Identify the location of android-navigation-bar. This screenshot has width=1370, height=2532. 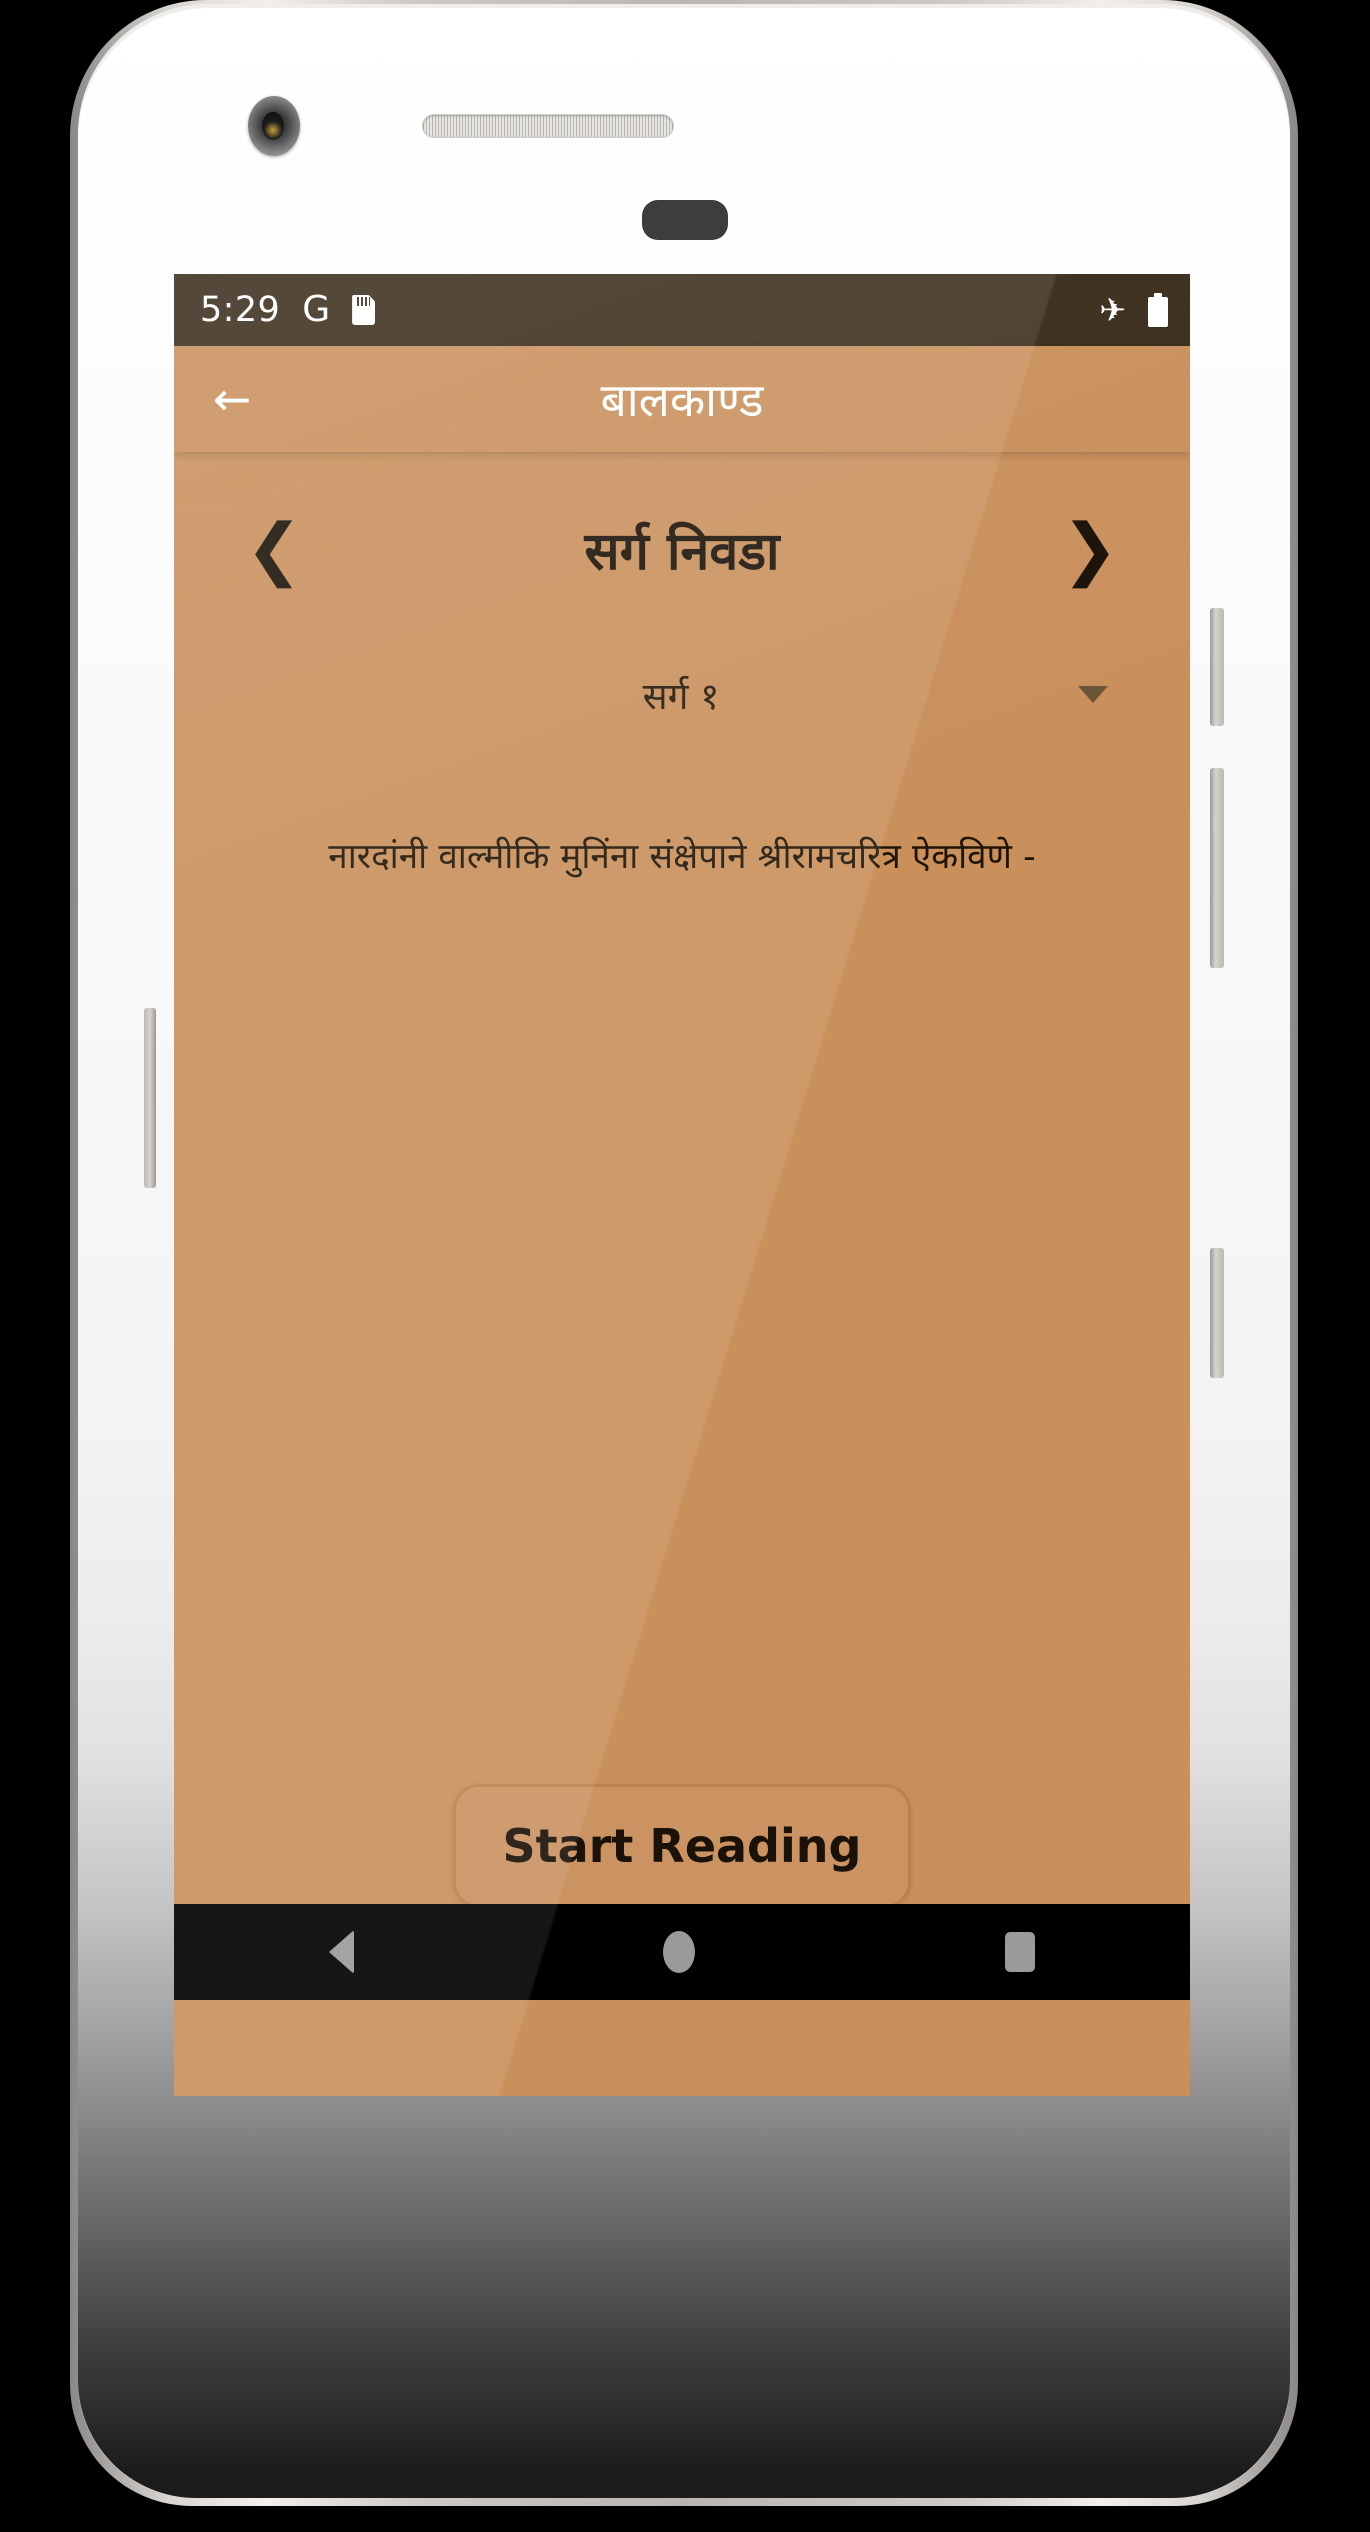
(682, 1952).